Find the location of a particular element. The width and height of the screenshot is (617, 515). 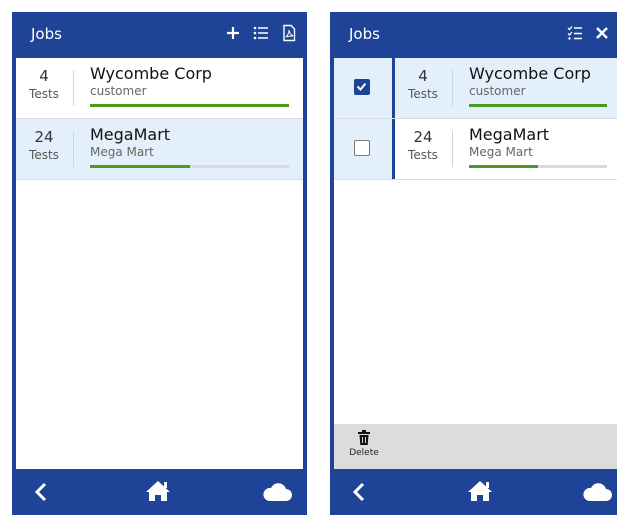

pdf-icon is located at coordinates (289, 33).